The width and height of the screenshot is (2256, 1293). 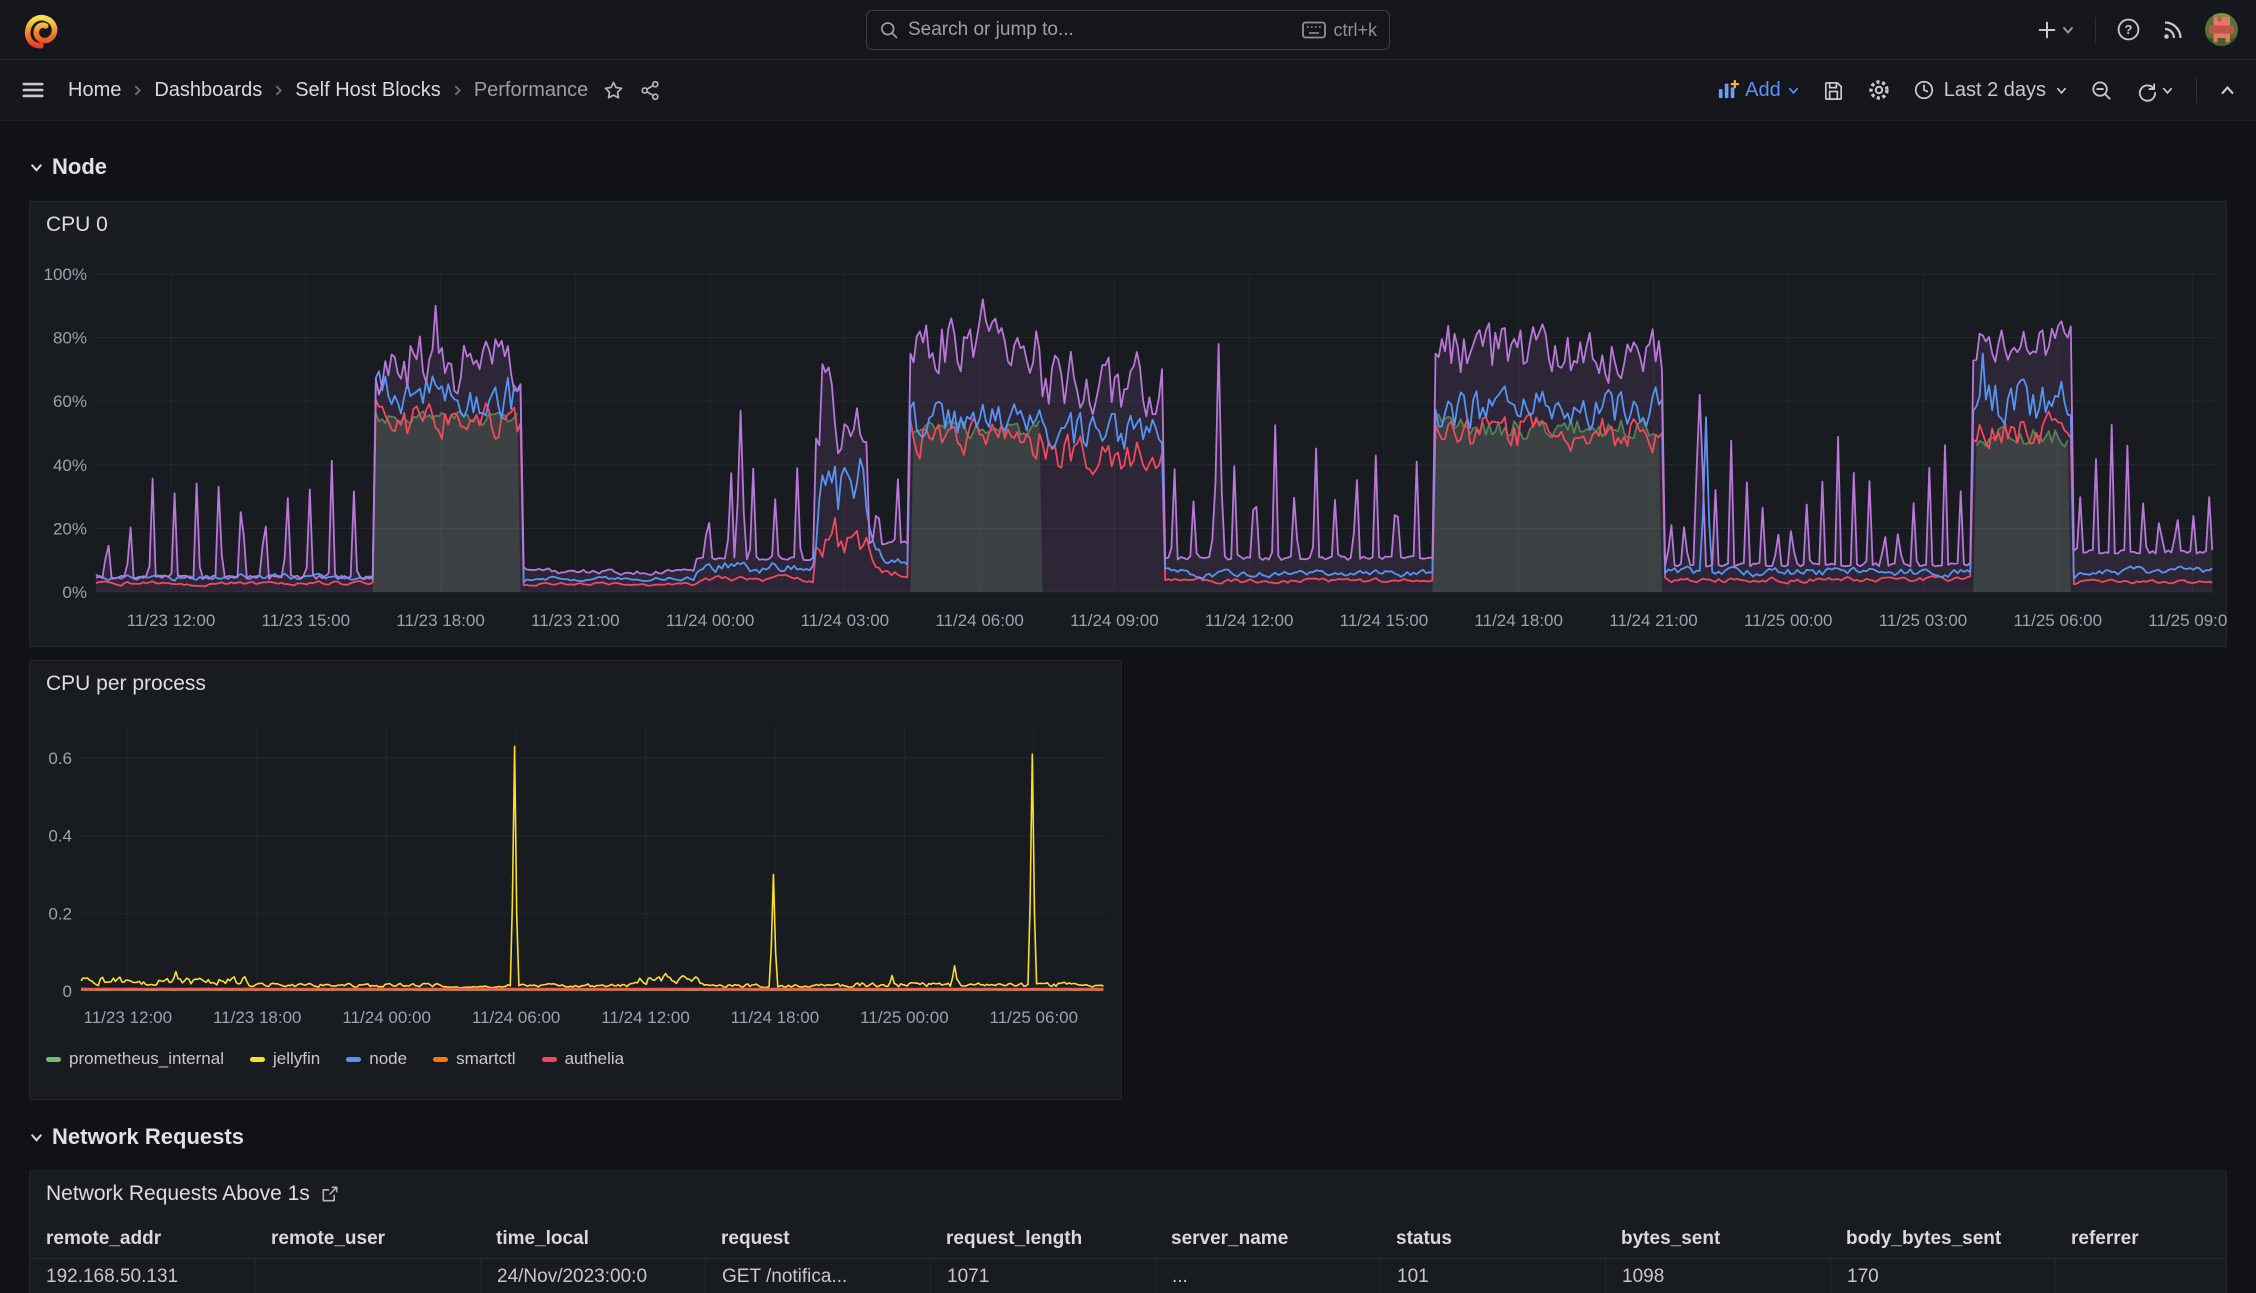 What do you see at coordinates (330, 1194) in the screenshot?
I see `external-link-icon` at bounding box center [330, 1194].